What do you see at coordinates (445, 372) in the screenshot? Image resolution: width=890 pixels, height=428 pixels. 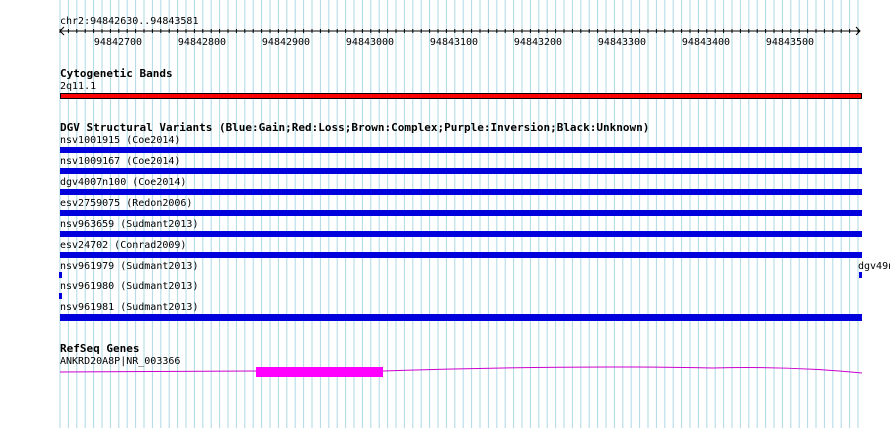 I see `gene-model` at bounding box center [445, 372].